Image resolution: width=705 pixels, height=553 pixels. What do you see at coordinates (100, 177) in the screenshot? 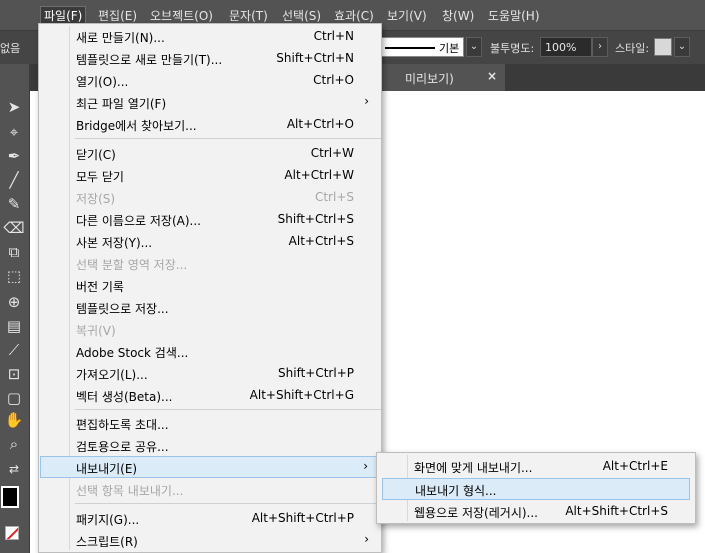
I see `menu-item-label: 모두 닫기` at bounding box center [100, 177].